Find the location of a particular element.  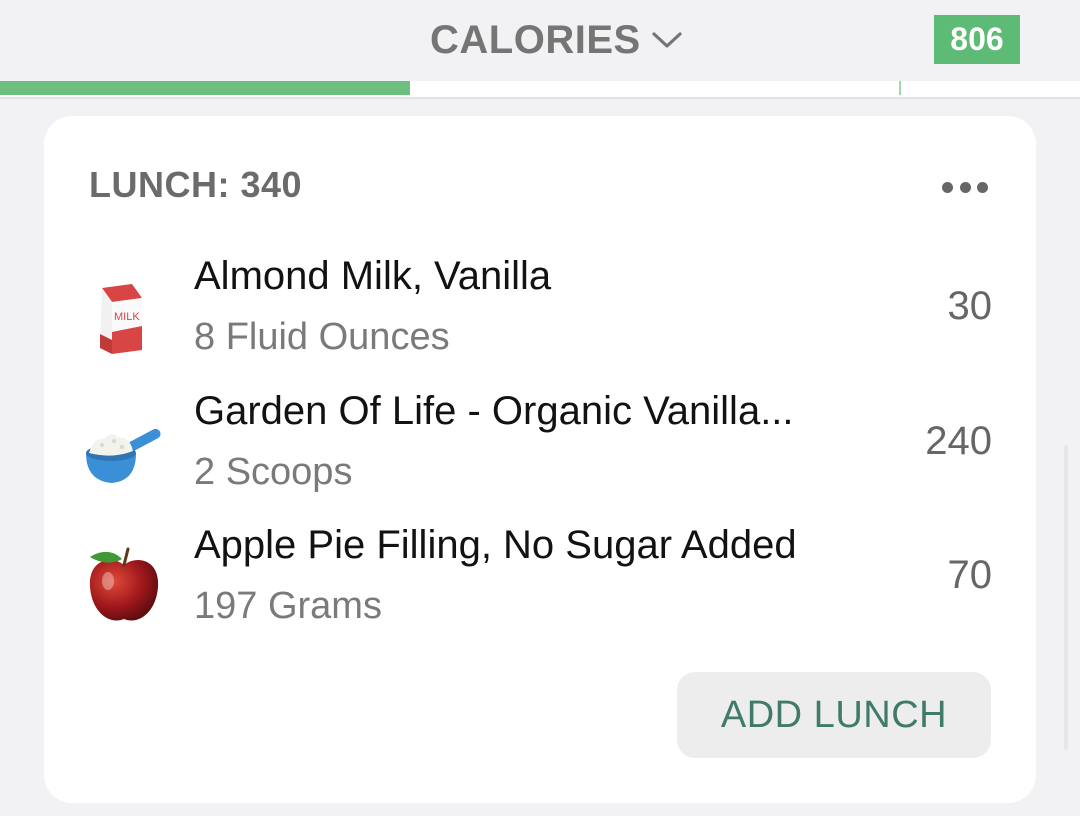

food-serving: 197 Grams is located at coordinates (288, 606).